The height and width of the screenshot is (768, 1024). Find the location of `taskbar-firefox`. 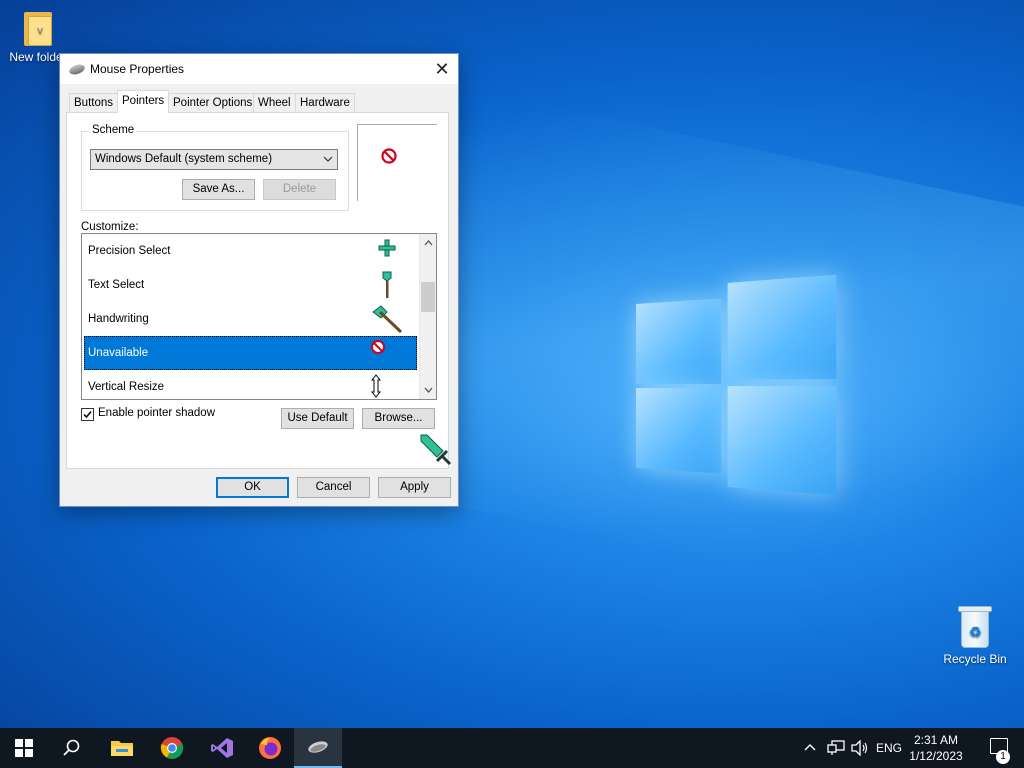

taskbar-firefox is located at coordinates (270, 748).